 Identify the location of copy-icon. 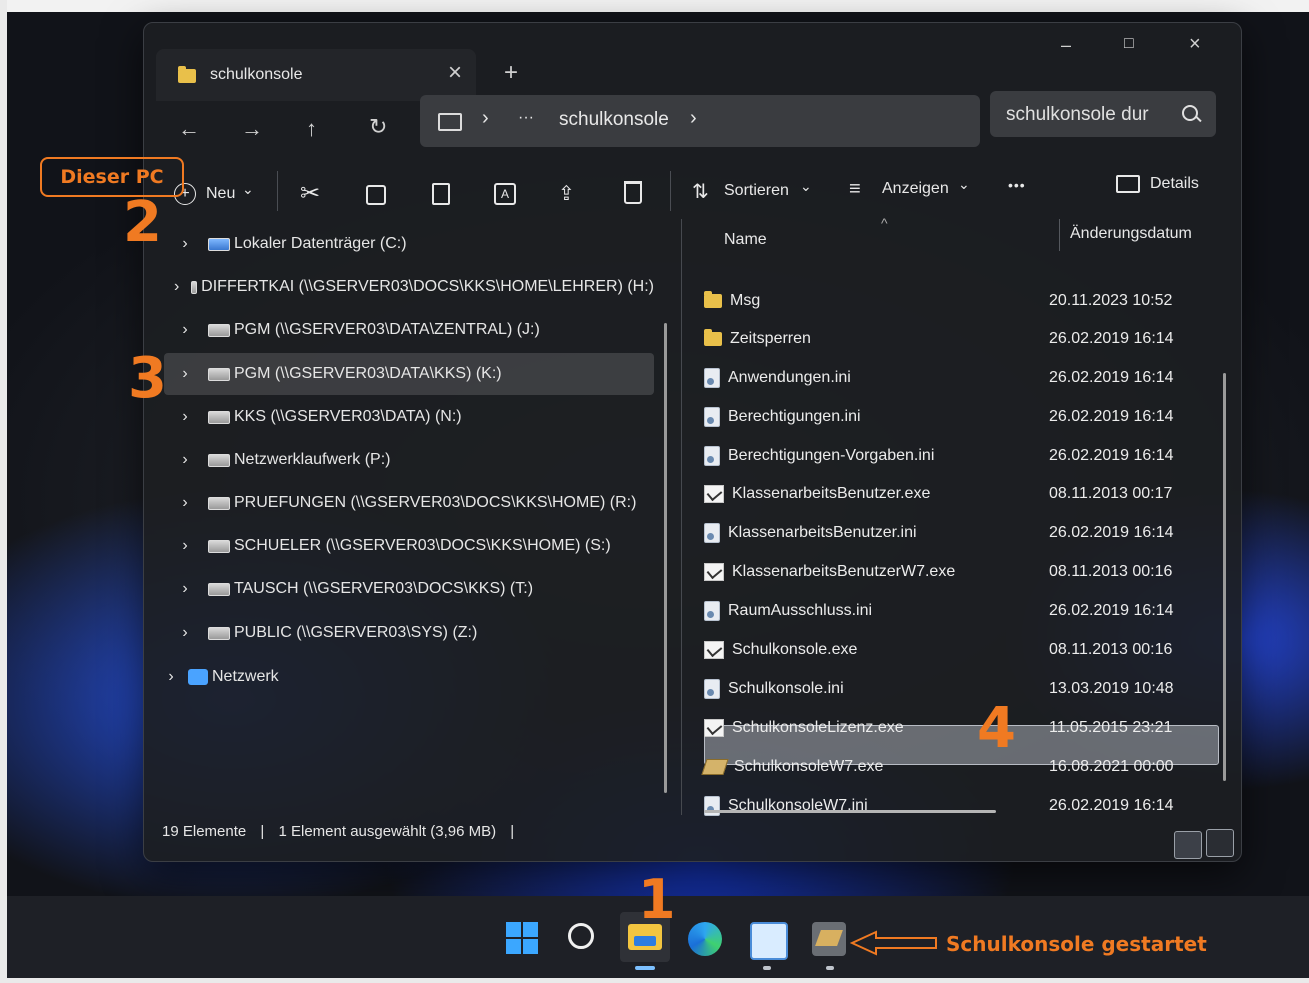
(376, 195).